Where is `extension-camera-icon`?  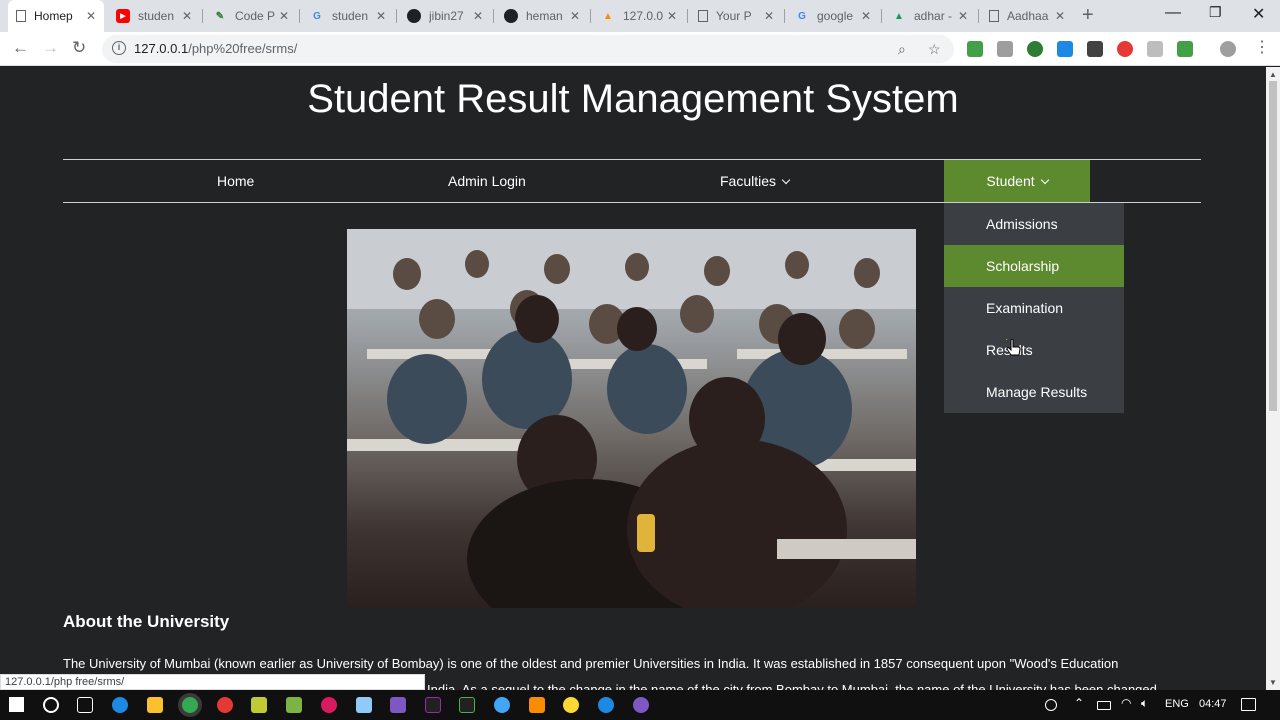
extension-camera-icon is located at coordinates (1095, 49).